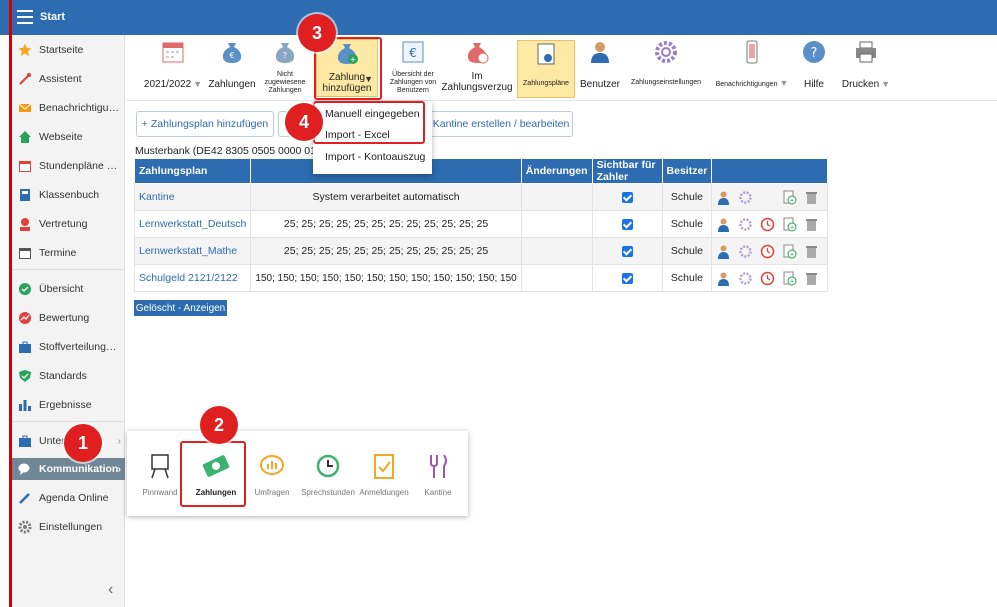 This screenshot has height=607, width=997. I want to click on calendar-icon, so click(25, 166).